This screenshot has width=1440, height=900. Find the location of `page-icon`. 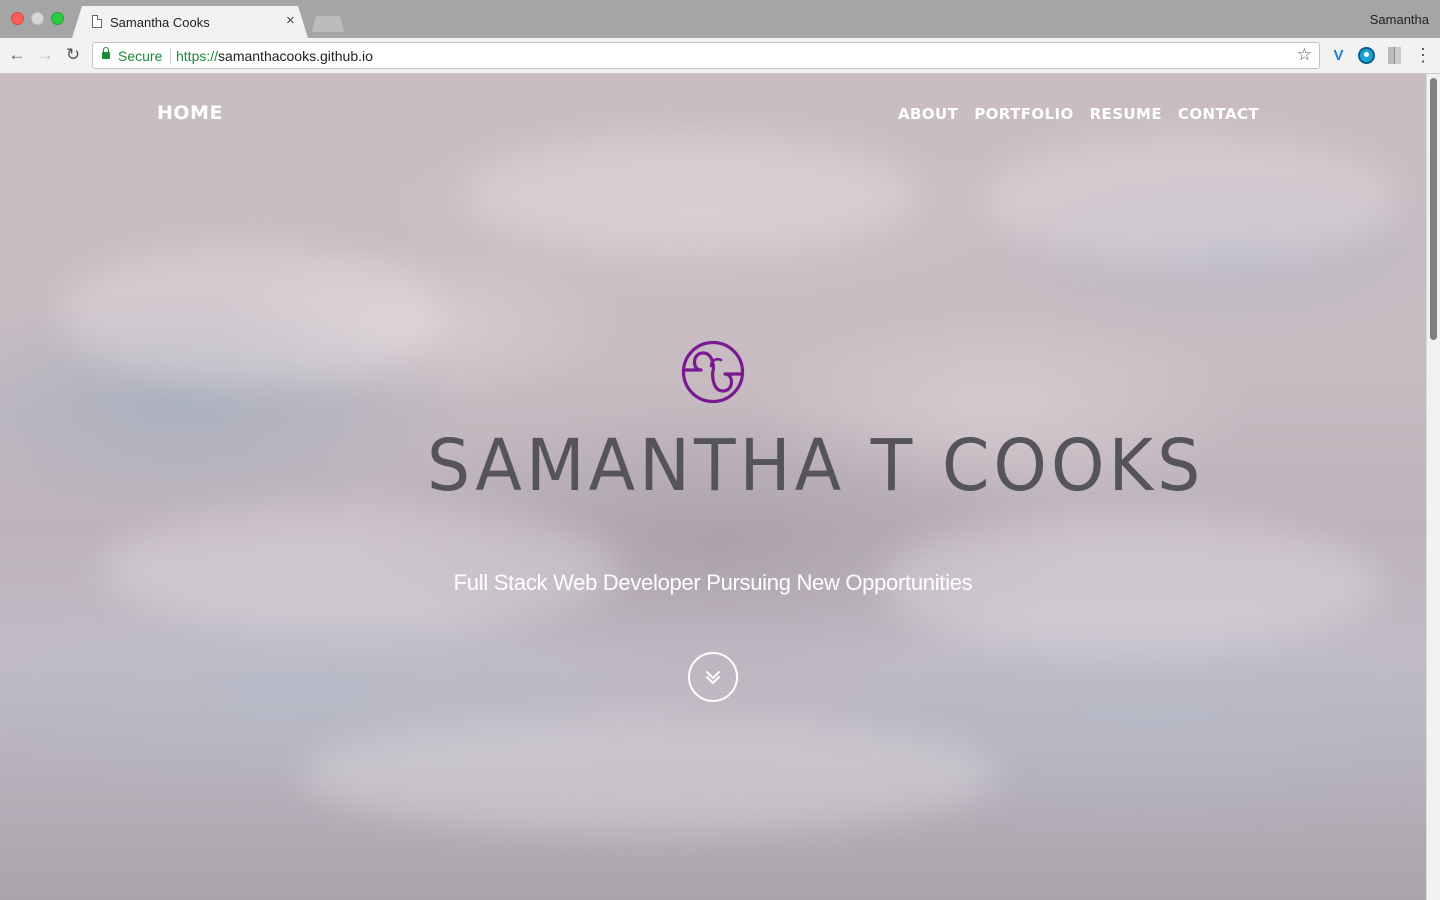

page-icon is located at coordinates (97, 21).